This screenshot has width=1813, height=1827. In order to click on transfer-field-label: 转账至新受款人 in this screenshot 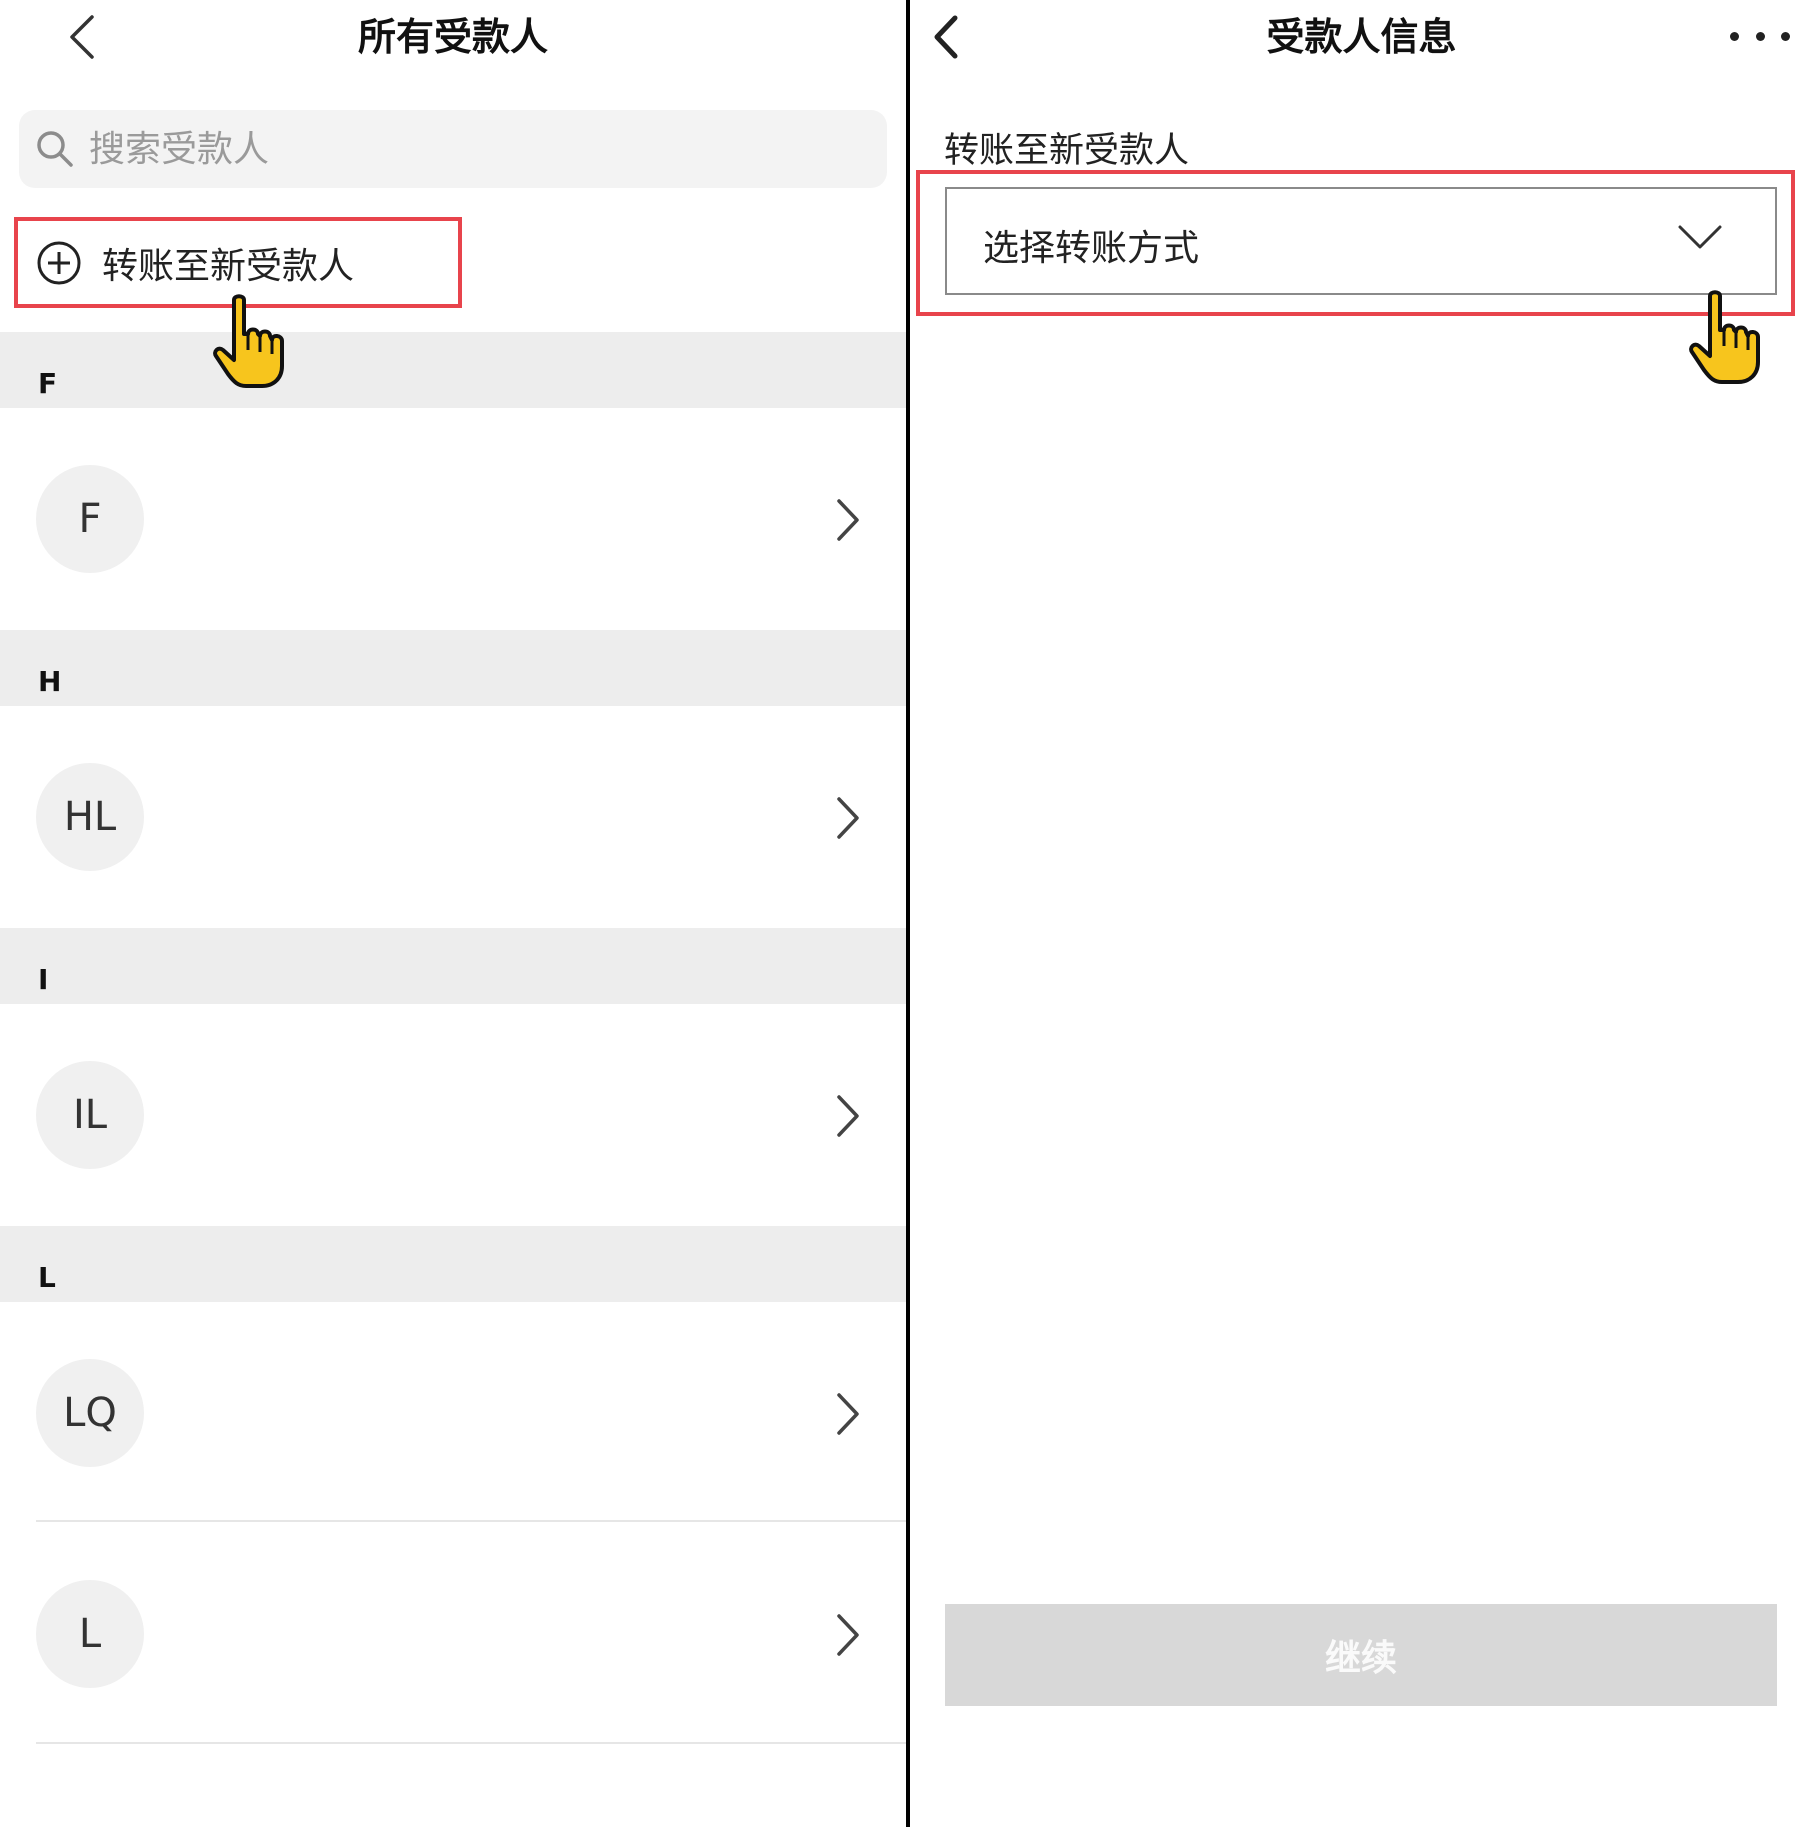, I will do `click(1067, 151)`.